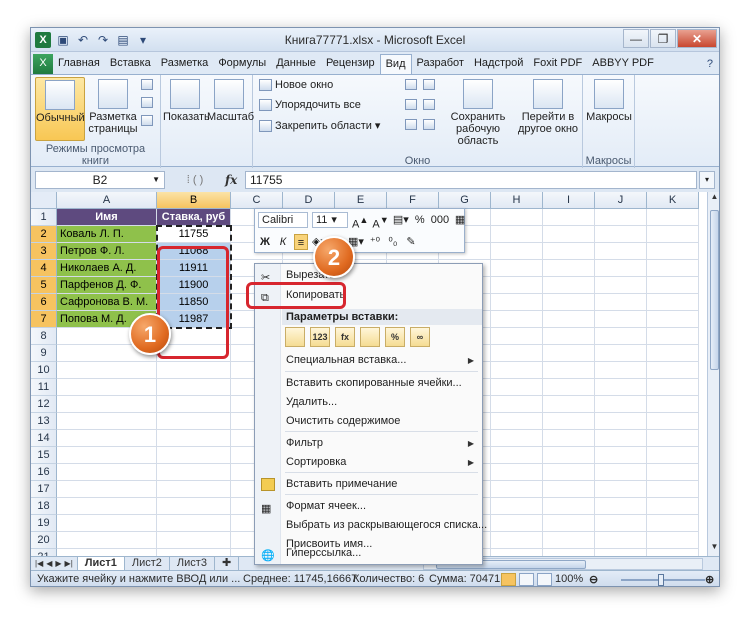 The width and height of the screenshot is (750, 619). What do you see at coordinates (465, 200) in the screenshot?
I see `column-header-g: G` at bounding box center [465, 200].